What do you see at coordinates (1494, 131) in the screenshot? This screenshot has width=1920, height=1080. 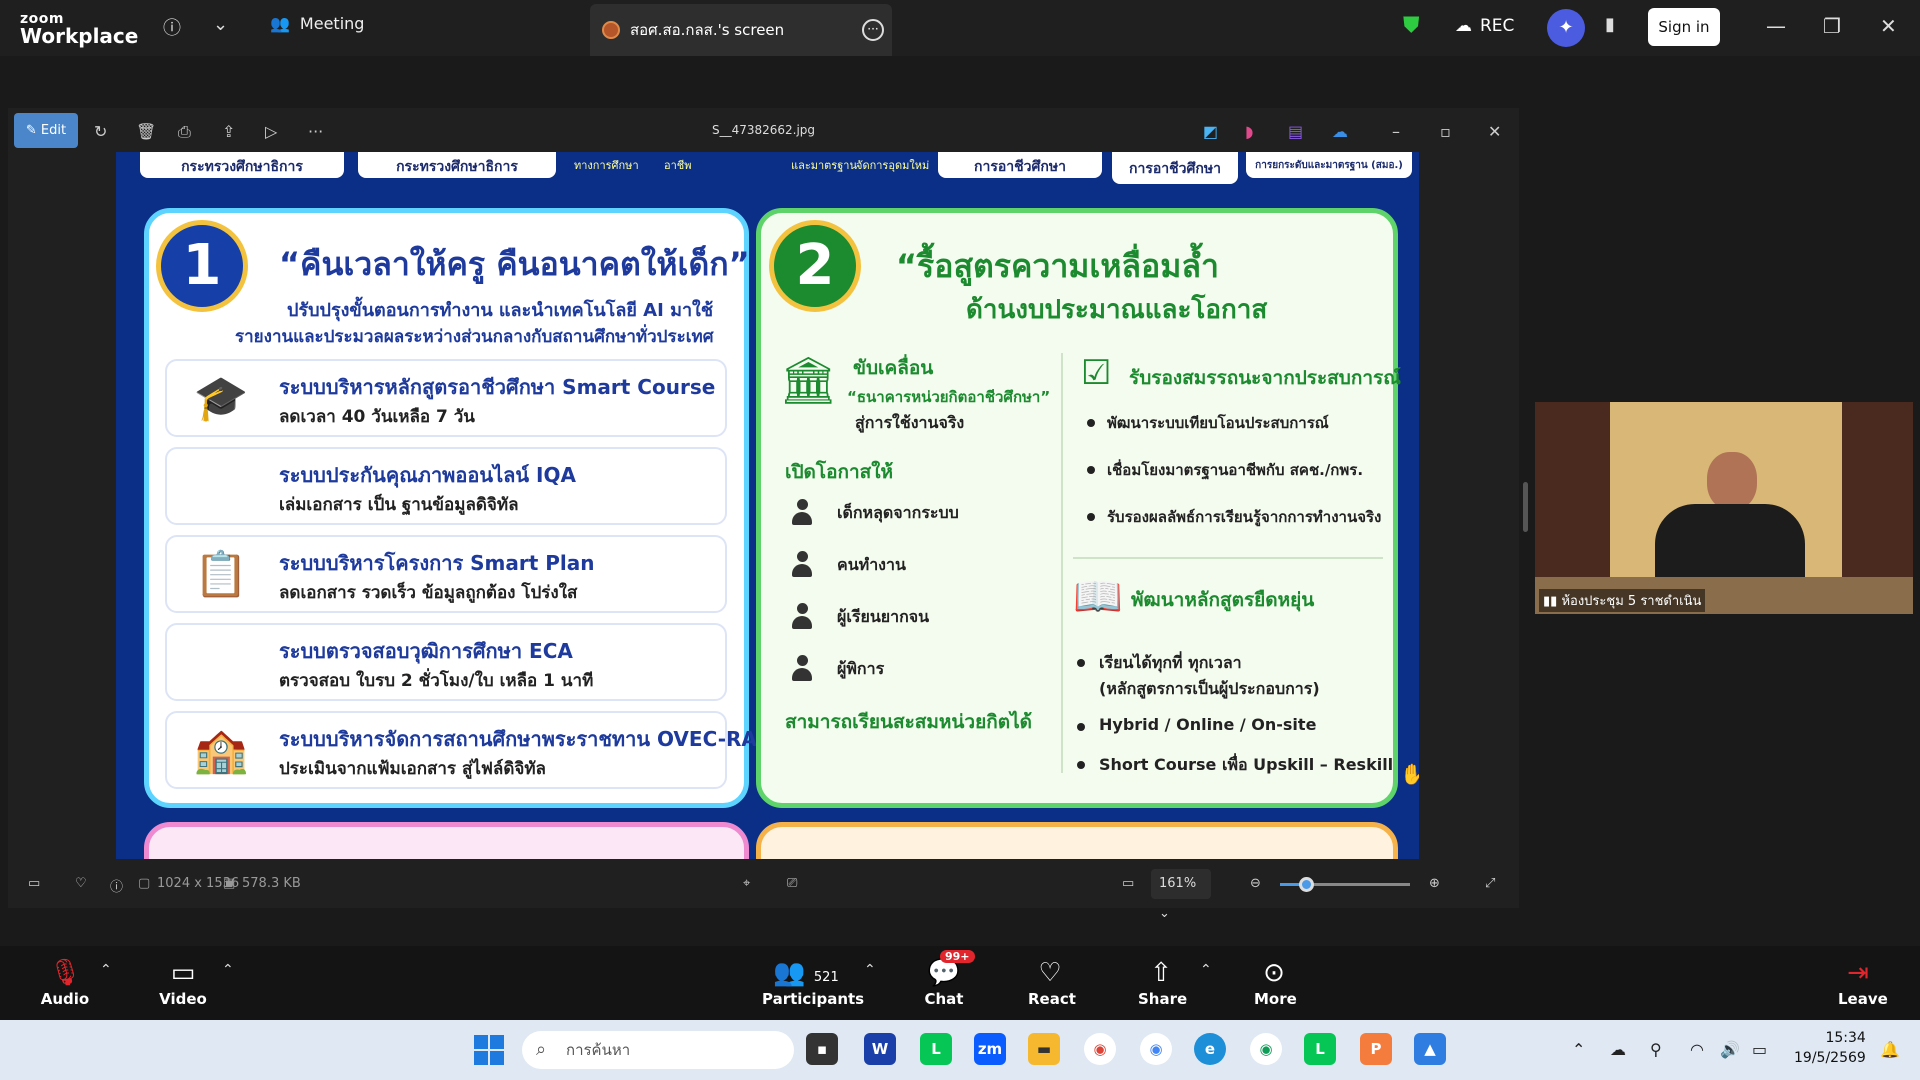 I see `viewer-close-icon: ✕` at bounding box center [1494, 131].